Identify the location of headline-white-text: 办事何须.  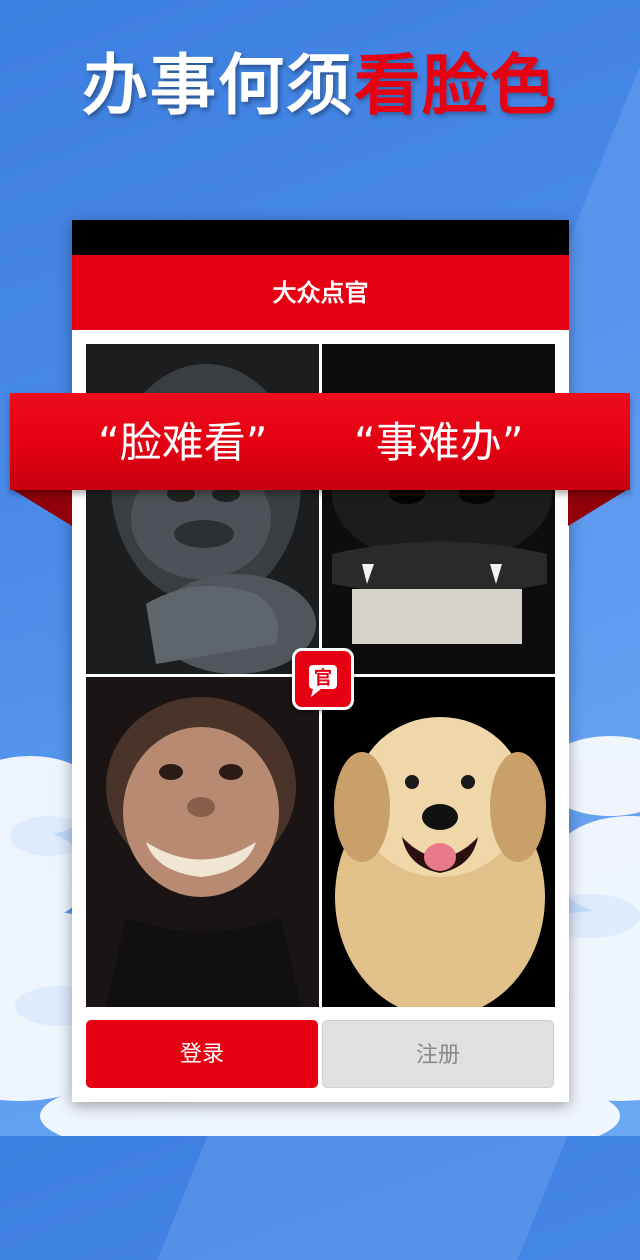
(218, 85).